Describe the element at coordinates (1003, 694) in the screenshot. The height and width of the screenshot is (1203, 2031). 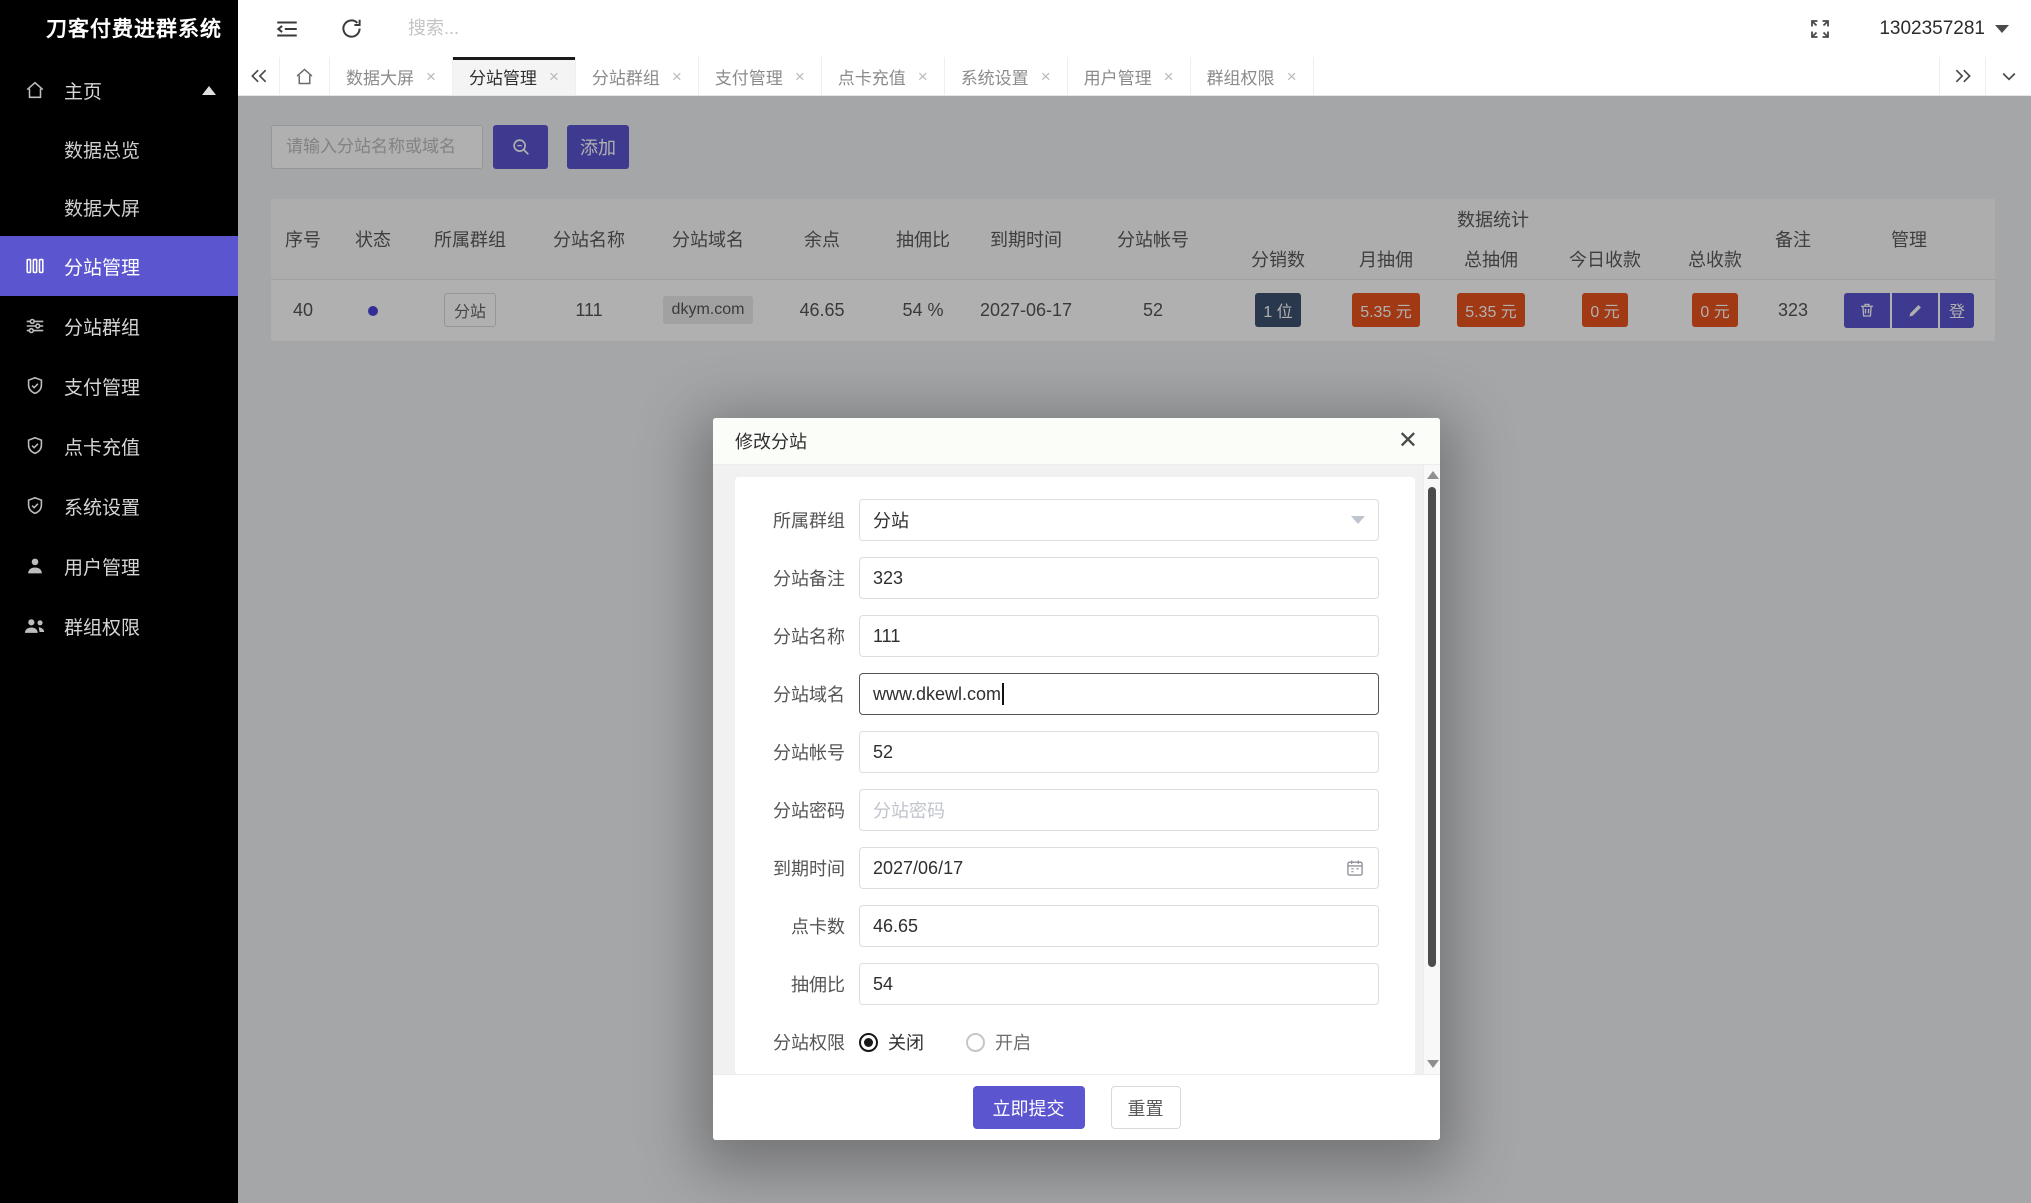
I see `text-cursor` at that location.